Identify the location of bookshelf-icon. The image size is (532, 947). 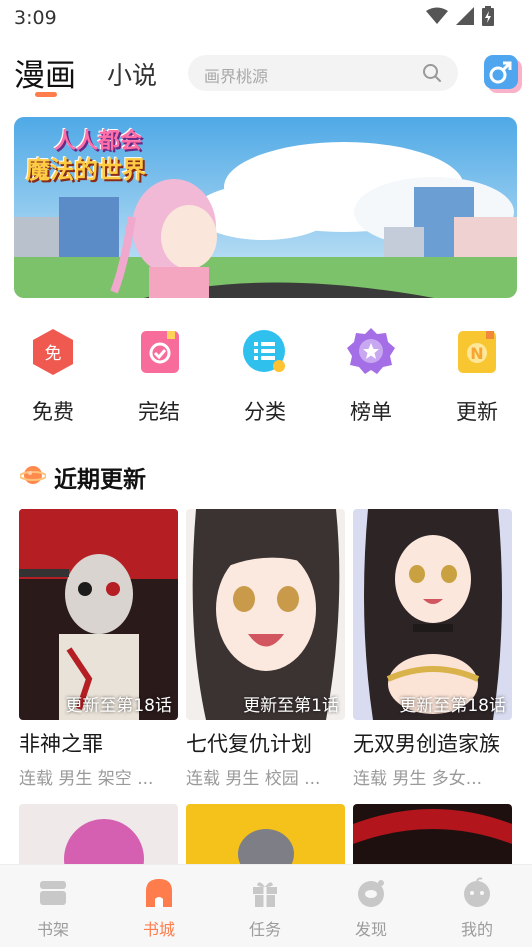
(53, 893).